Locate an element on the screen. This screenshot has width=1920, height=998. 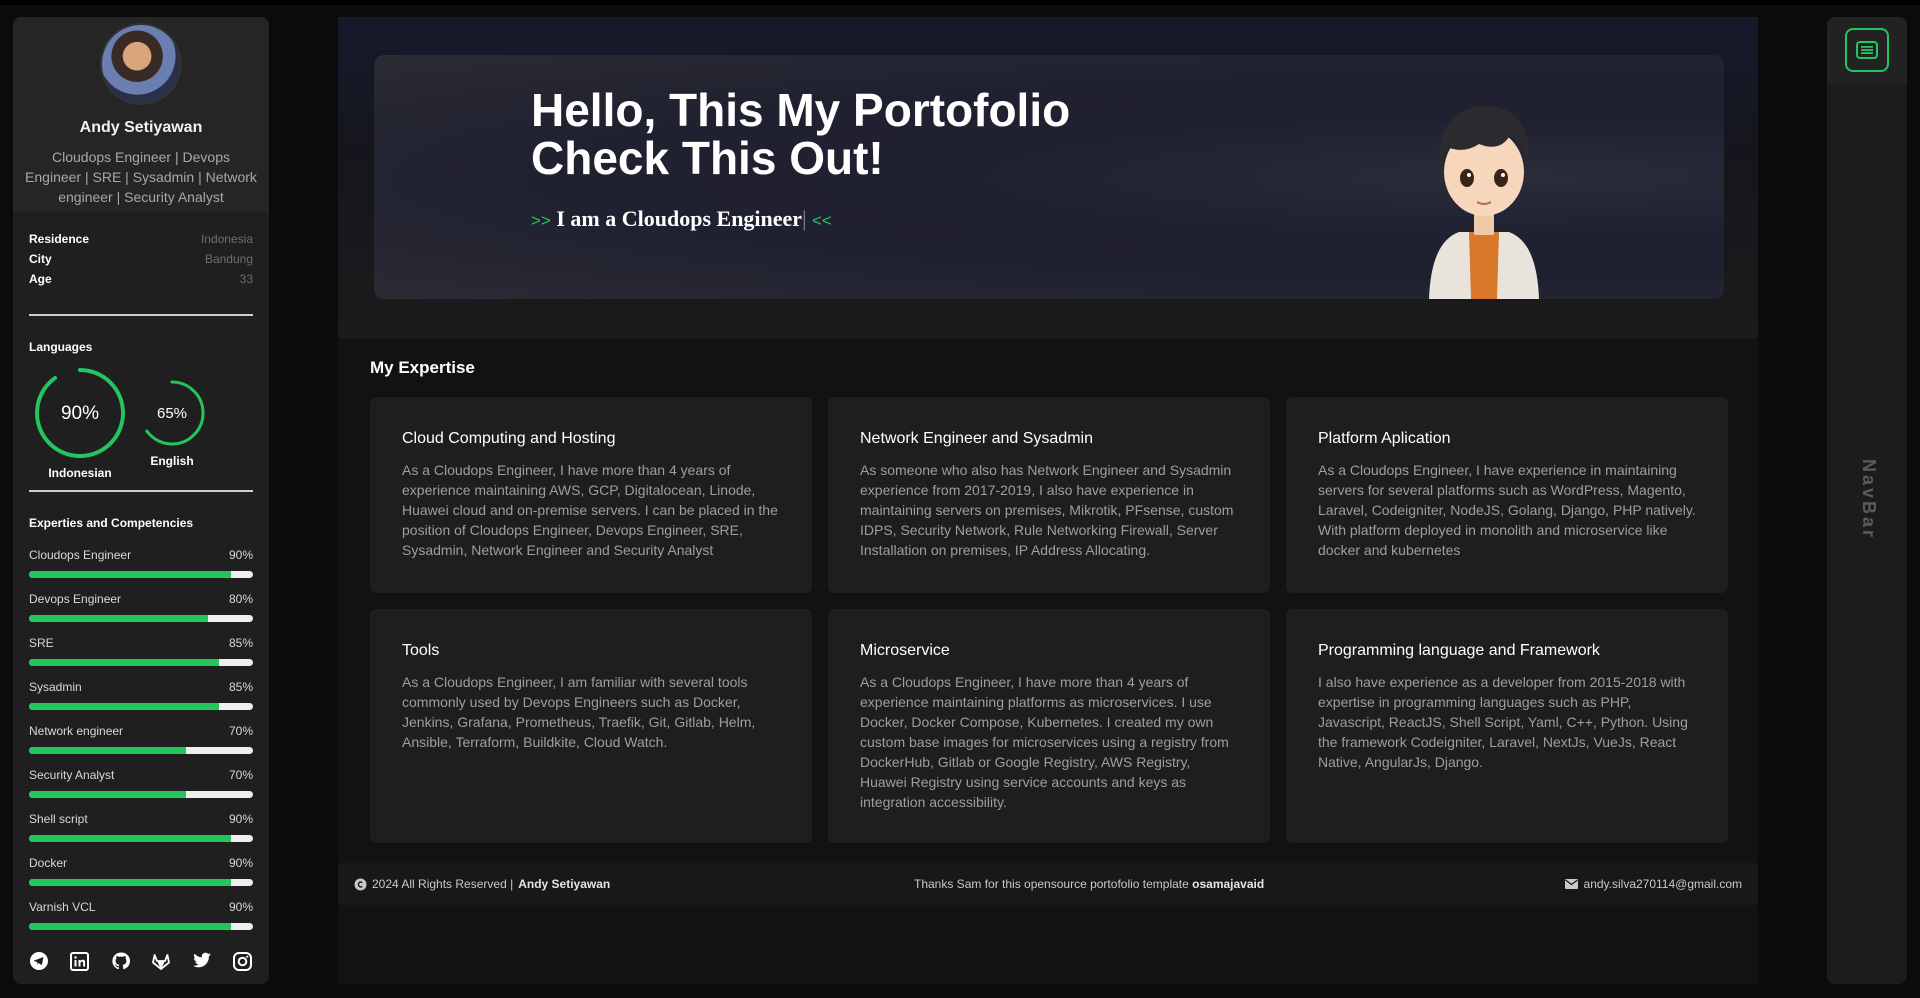
language-indonesian: 90% Indonesian is located at coordinates (80, 426).